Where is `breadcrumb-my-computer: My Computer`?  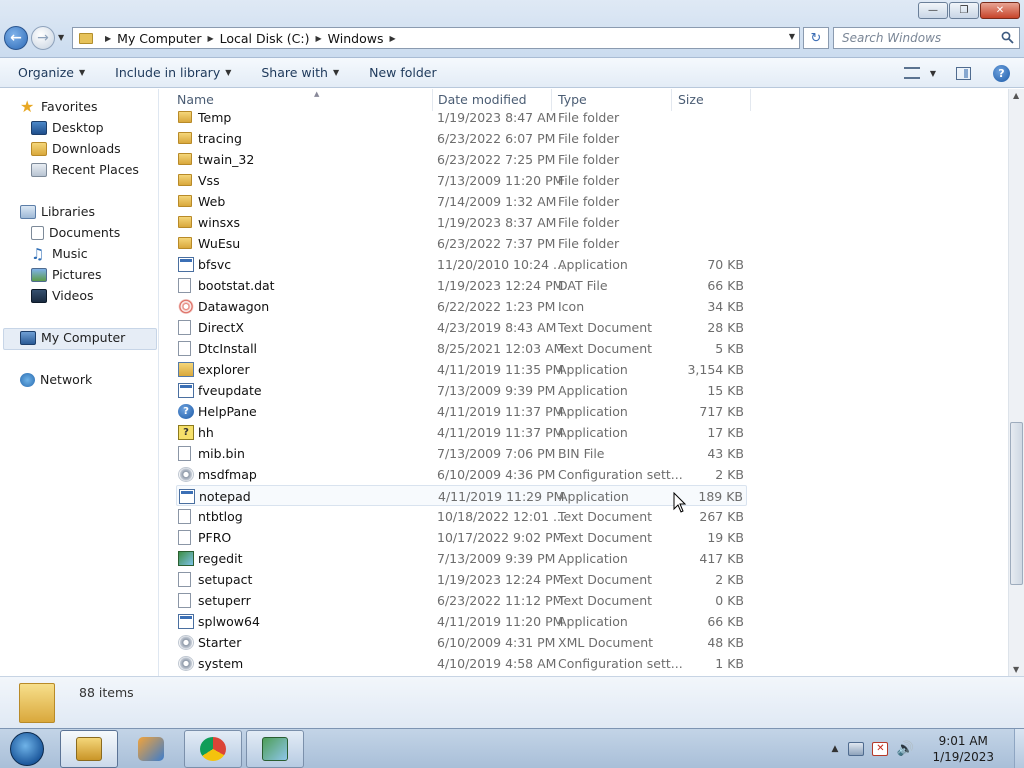 breadcrumb-my-computer: My Computer is located at coordinates (159, 38).